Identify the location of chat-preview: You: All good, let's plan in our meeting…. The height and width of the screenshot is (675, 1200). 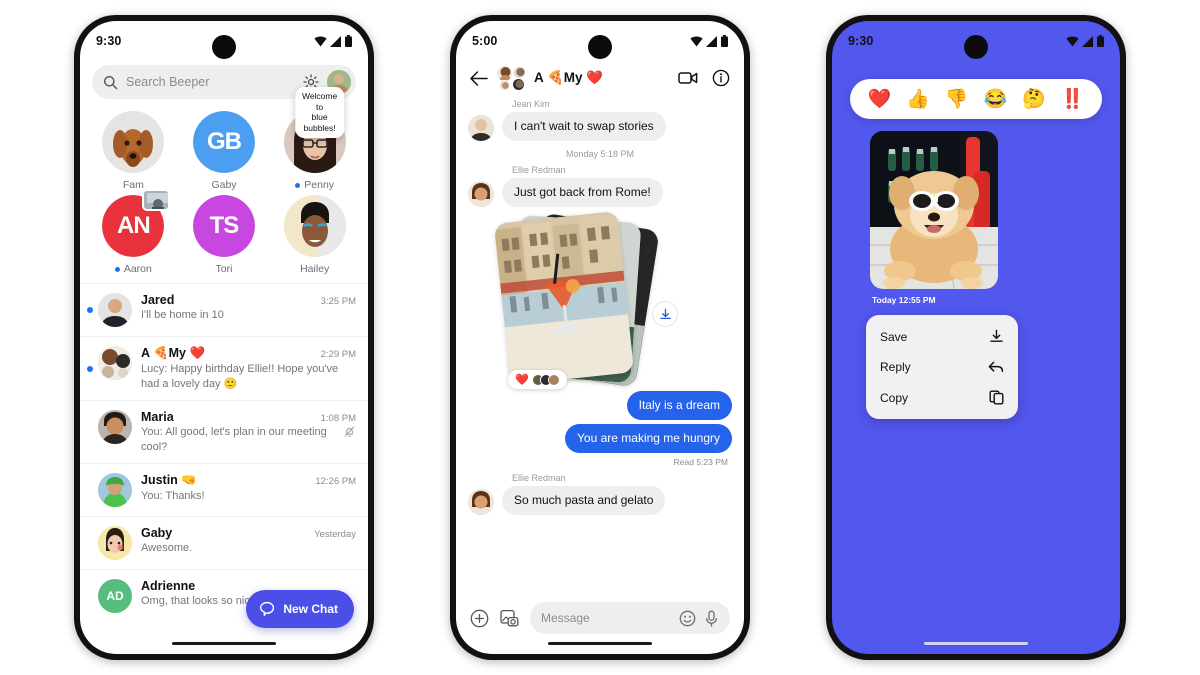
(234, 439).